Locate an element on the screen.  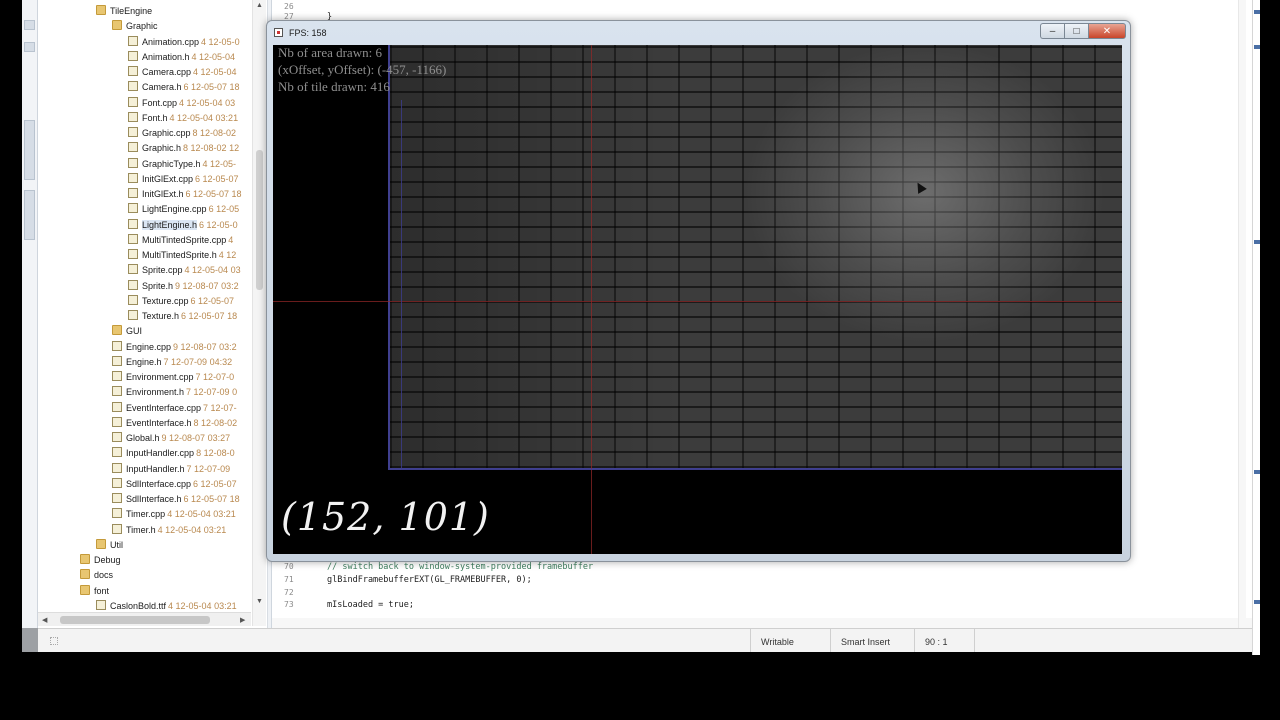
explorer-hscroll-thumb is located at coordinates (135, 620).